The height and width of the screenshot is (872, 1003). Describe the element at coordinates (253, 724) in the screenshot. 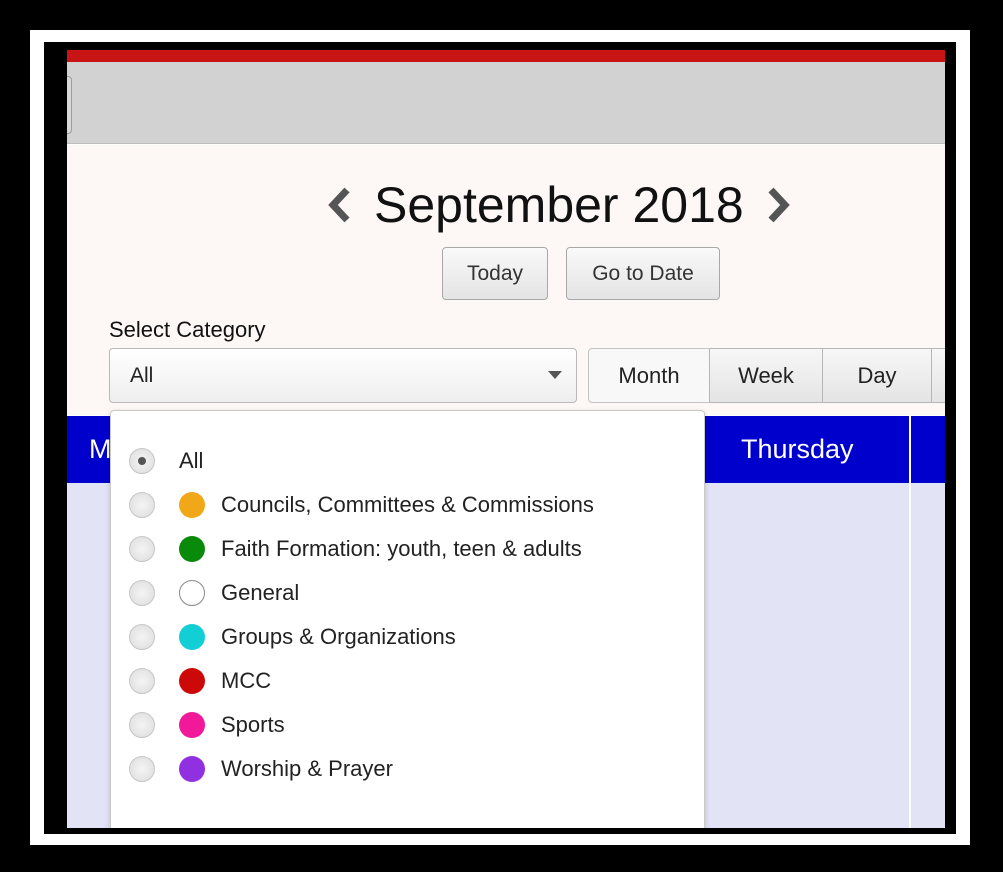

I see `category-option-label: Sports` at that location.